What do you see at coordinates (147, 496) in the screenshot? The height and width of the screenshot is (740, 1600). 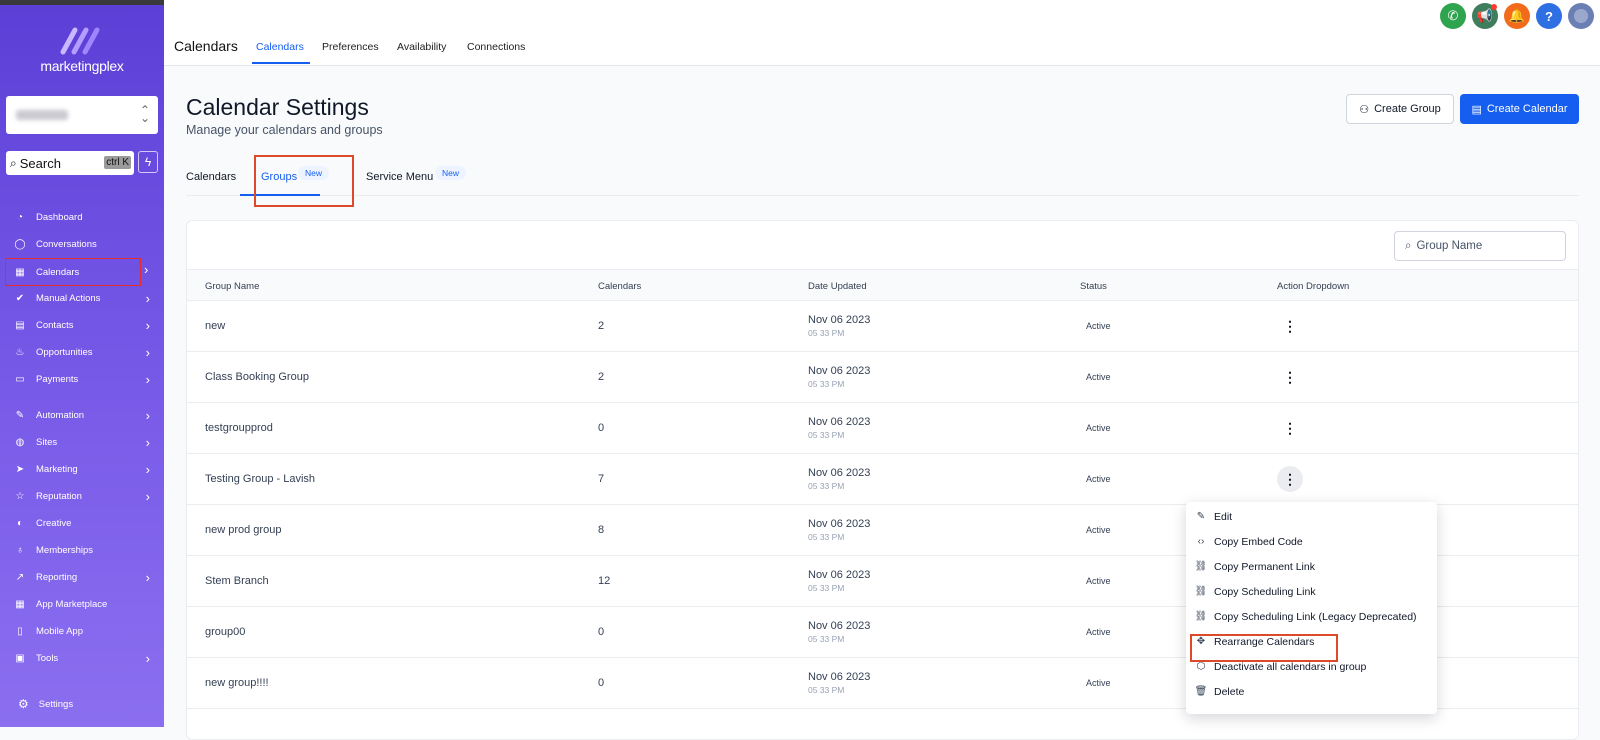 I see `chevron-right-icon: ›` at bounding box center [147, 496].